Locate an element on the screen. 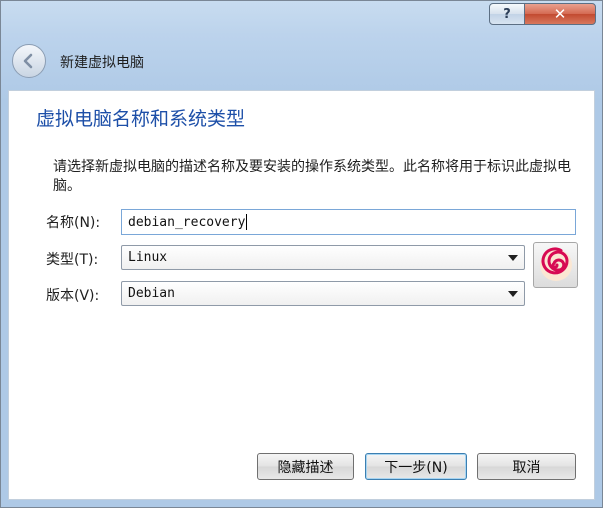  debian-swirl-icon is located at coordinates (555, 264).